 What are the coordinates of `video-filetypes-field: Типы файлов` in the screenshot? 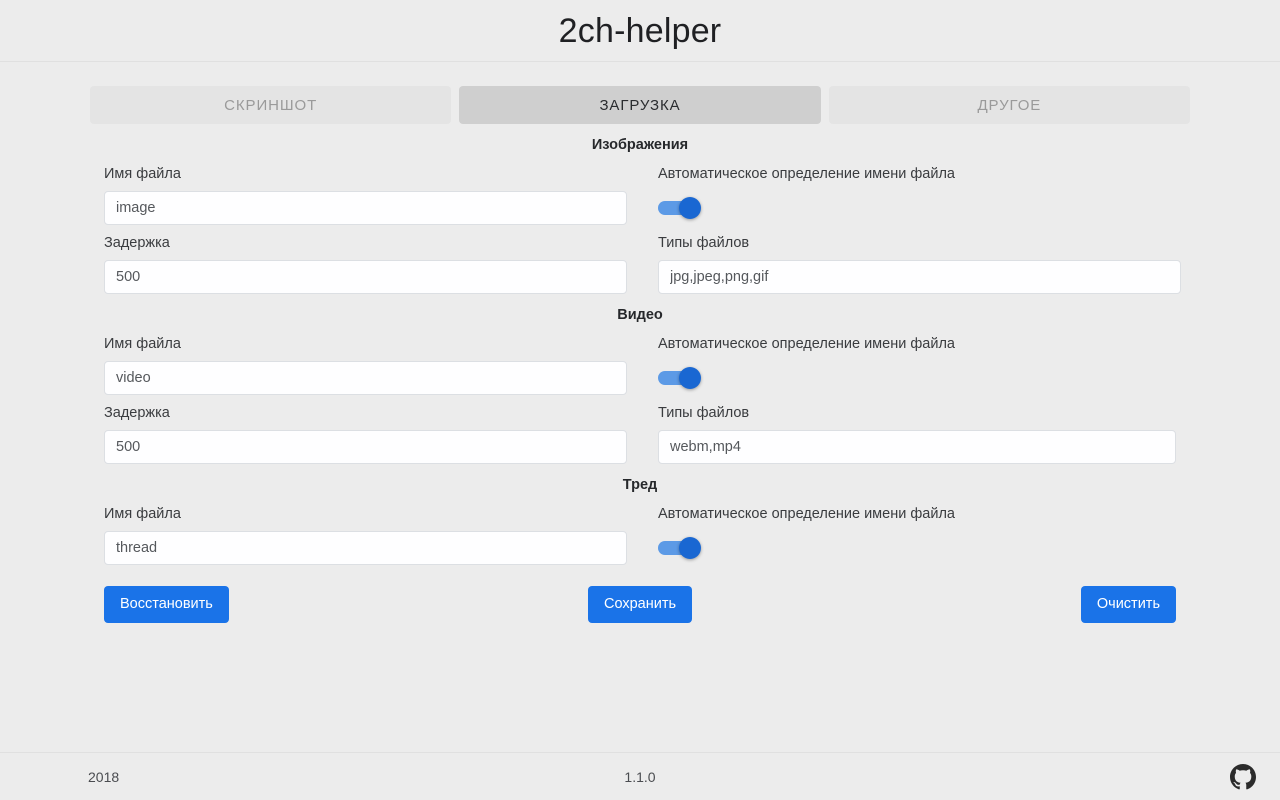 It's located at (917, 429).